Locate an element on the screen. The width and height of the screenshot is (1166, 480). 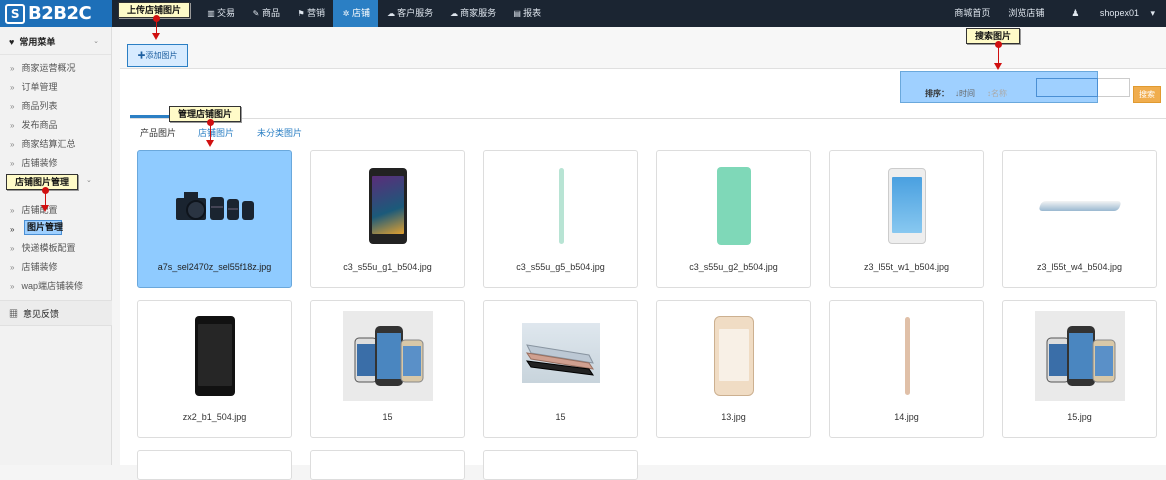
sidebar-item-overview: » 商家运营概况 is located at coordinates (56, 68).